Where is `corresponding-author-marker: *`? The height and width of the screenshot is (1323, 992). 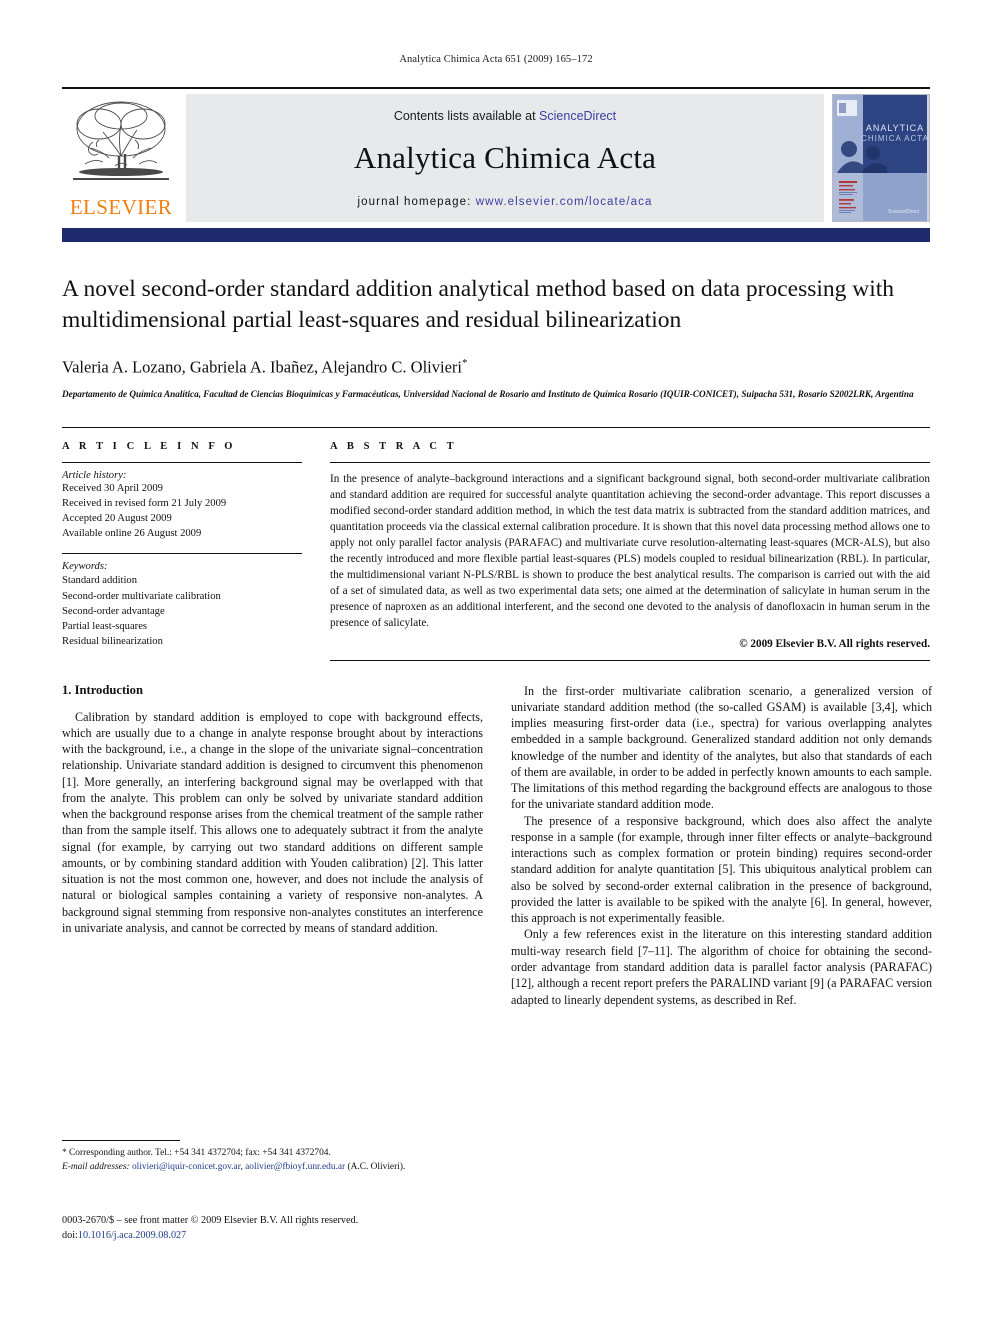
corresponding-author-marker: * is located at coordinates (465, 362).